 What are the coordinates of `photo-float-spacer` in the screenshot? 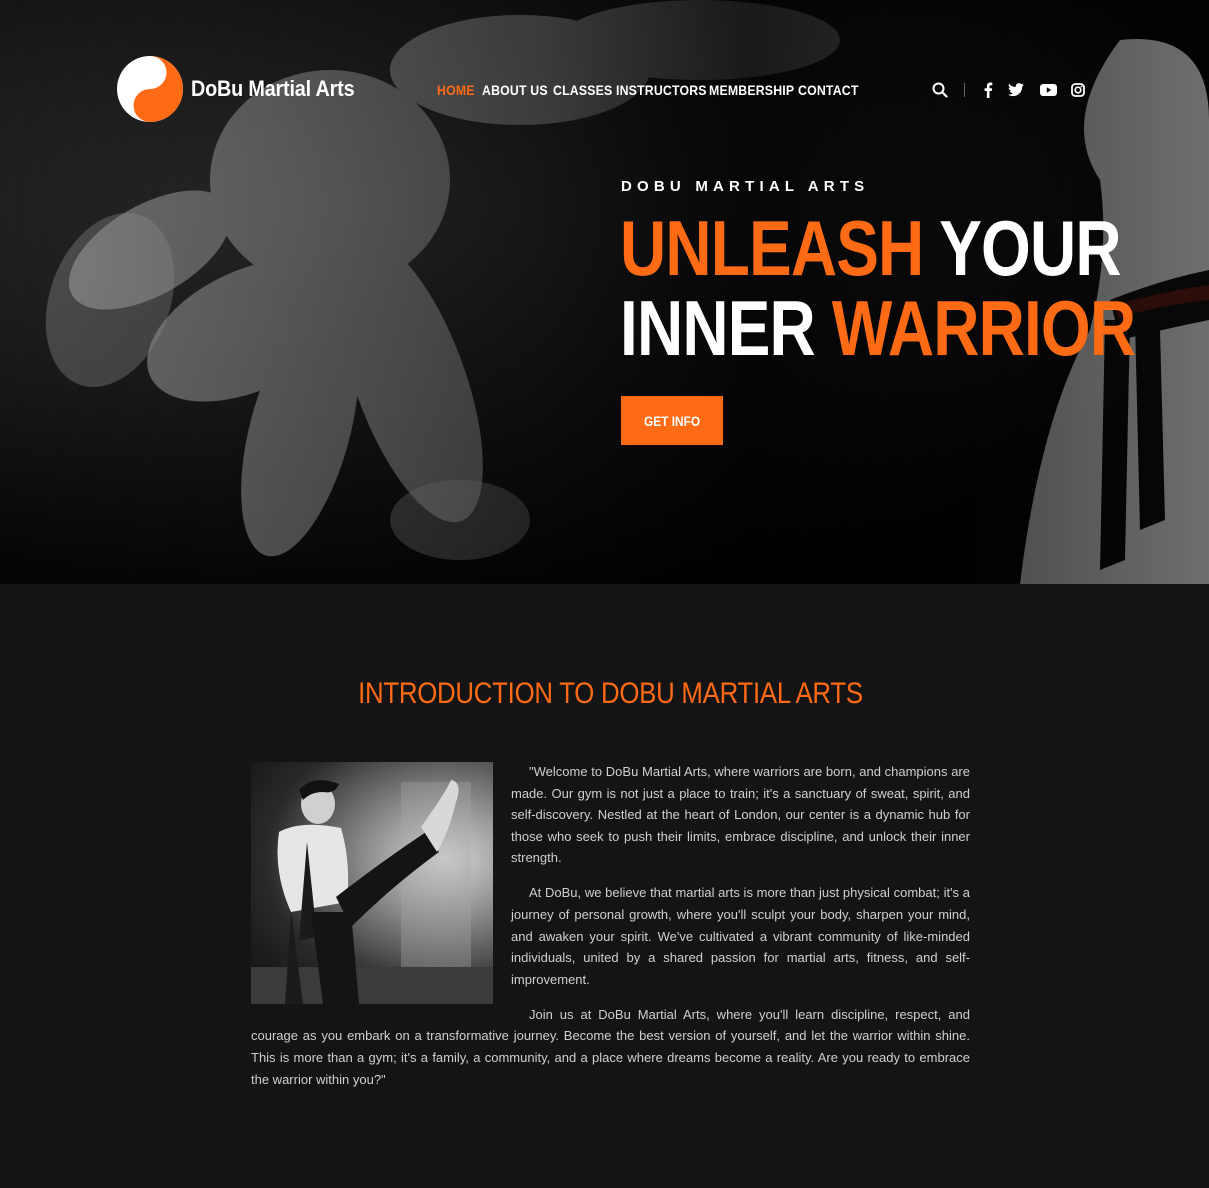 It's located at (381, 882).